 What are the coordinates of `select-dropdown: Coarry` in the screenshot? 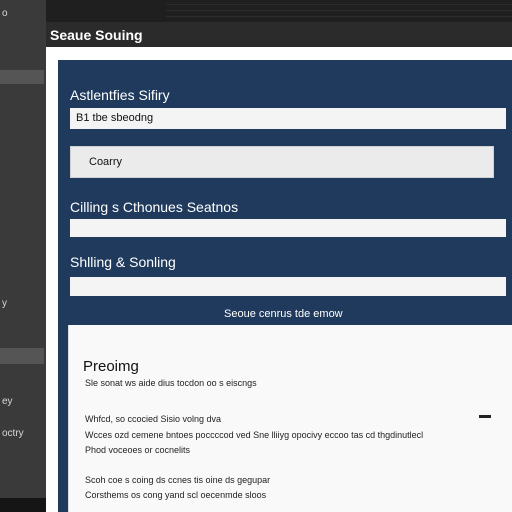 It's located at (282, 162).